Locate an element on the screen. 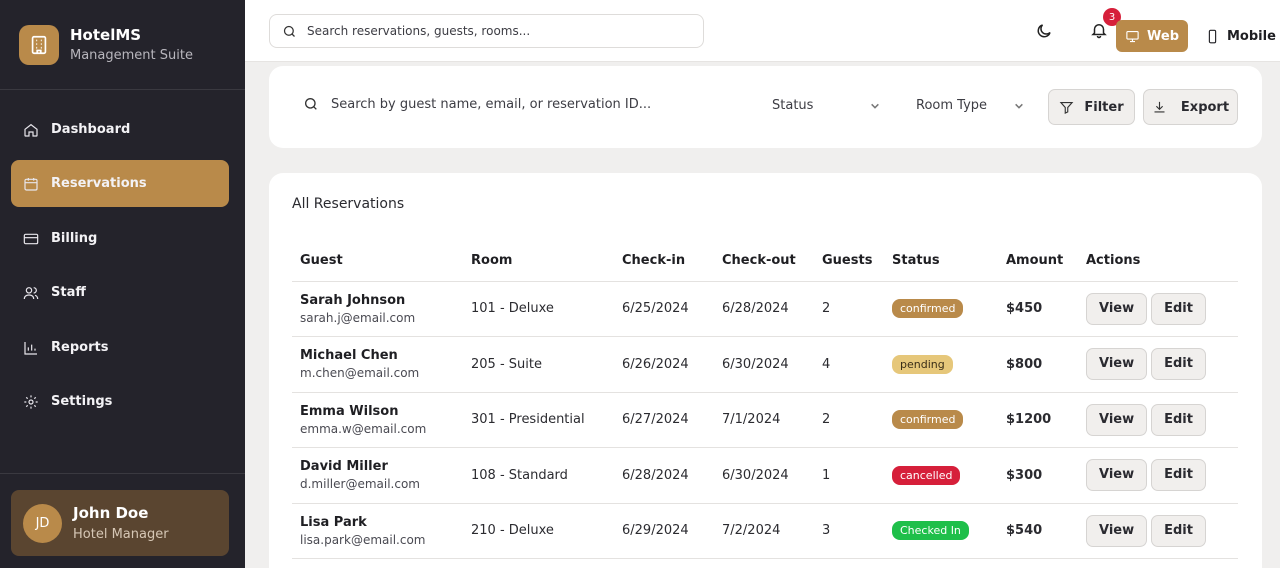 Image resolution: width=1280 pixels, height=568 pixels. room-type-select: Room Type is located at coordinates (972, 105).